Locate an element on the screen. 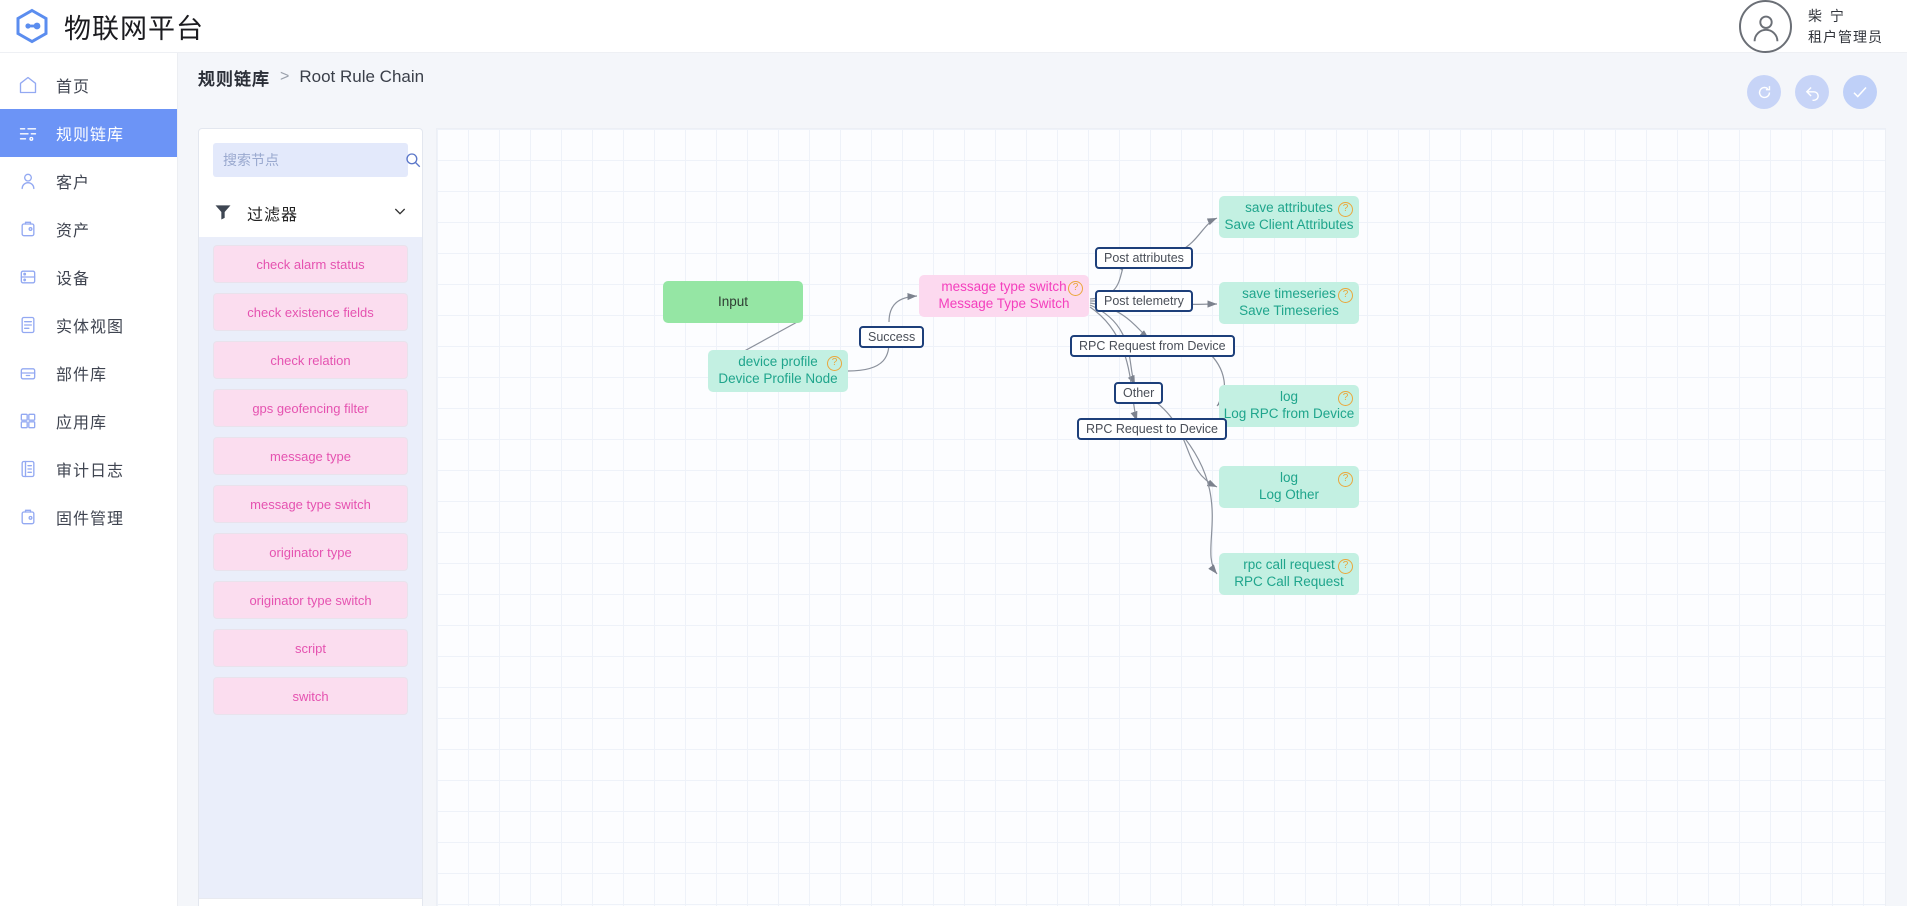 Image resolution: width=1907 pixels, height=906 pixels. canvas-node-log-rpc: log Log RPC from Device? is located at coordinates (1289, 406).